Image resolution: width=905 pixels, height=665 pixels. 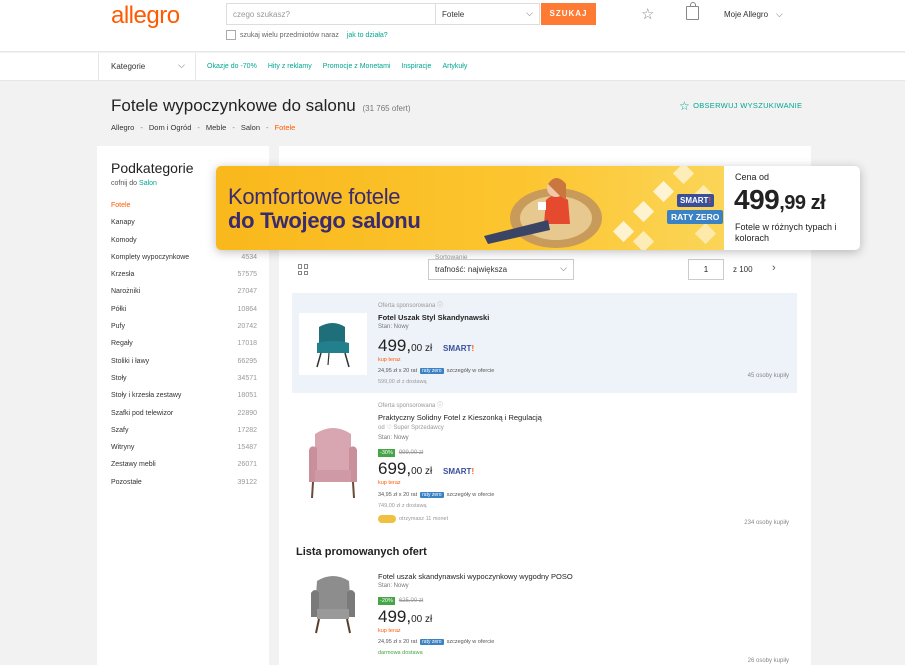 What do you see at coordinates (387, 519) in the screenshot?
I see `coin-icon` at bounding box center [387, 519].